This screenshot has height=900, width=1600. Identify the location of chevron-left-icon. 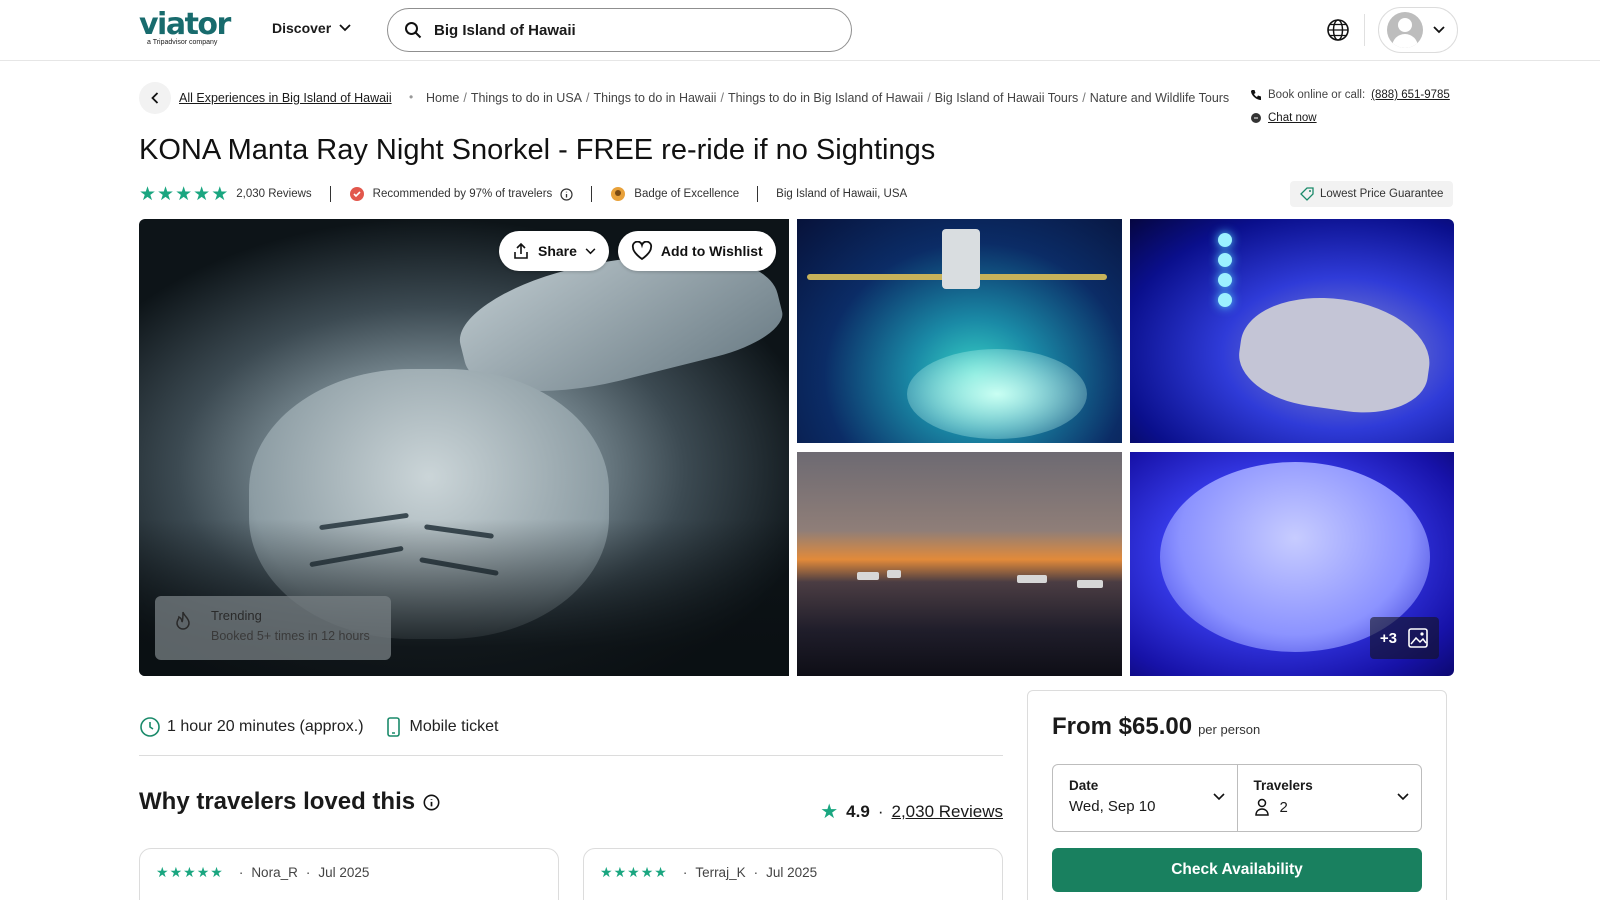
(155, 98).